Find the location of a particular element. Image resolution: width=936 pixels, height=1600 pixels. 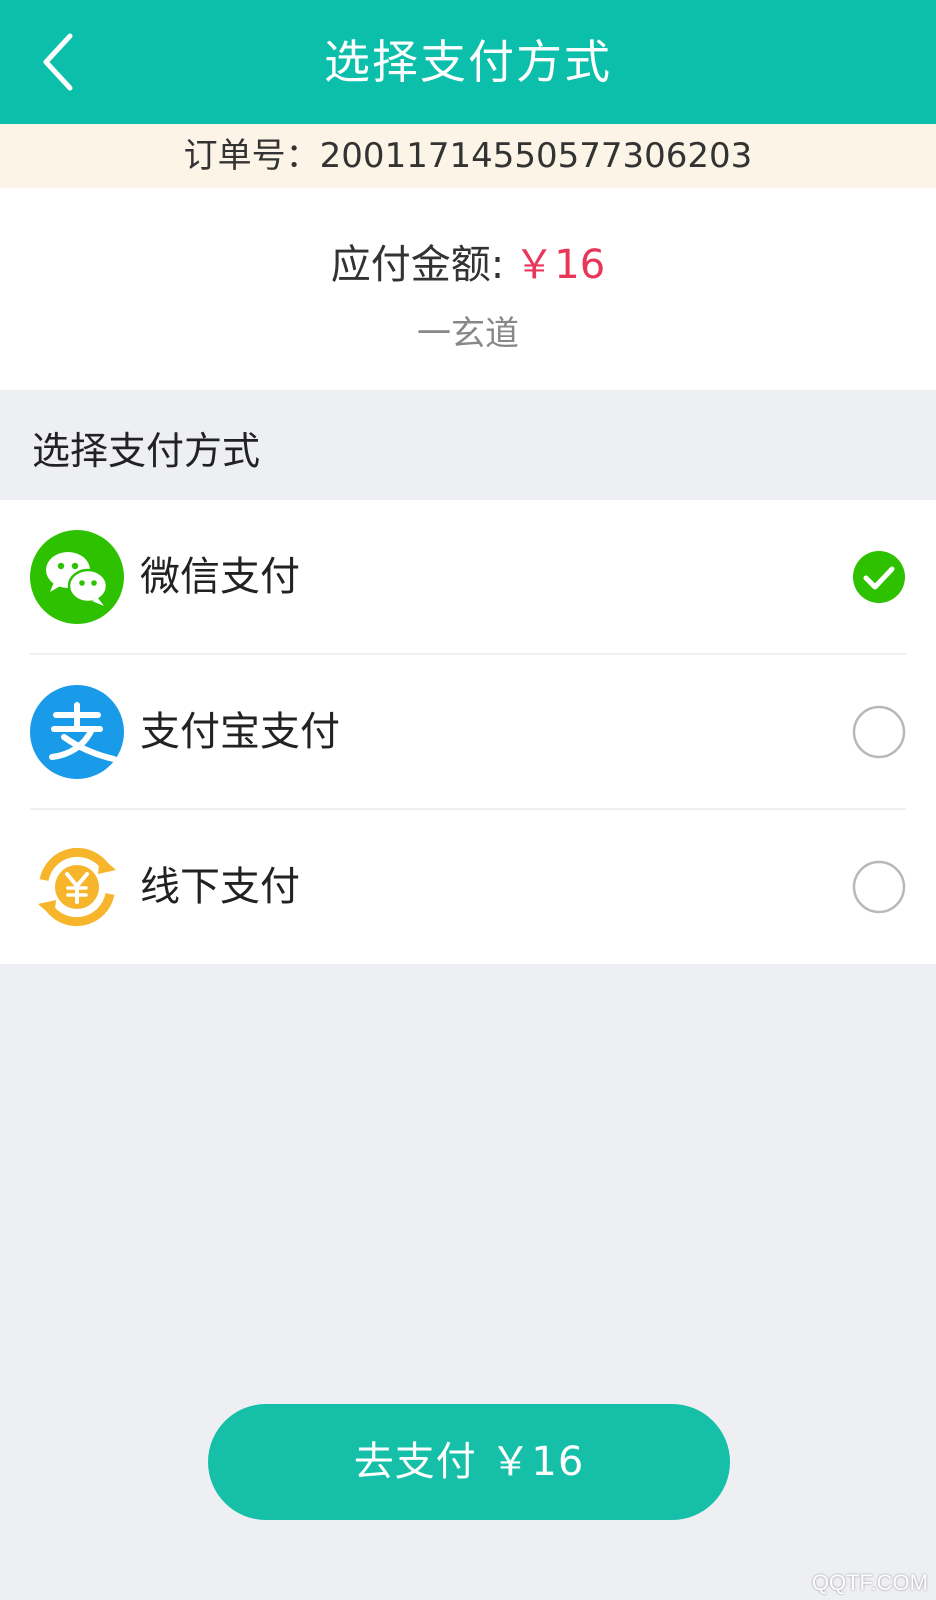

section-title: 选择支付方式 is located at coordinates (146, 451).